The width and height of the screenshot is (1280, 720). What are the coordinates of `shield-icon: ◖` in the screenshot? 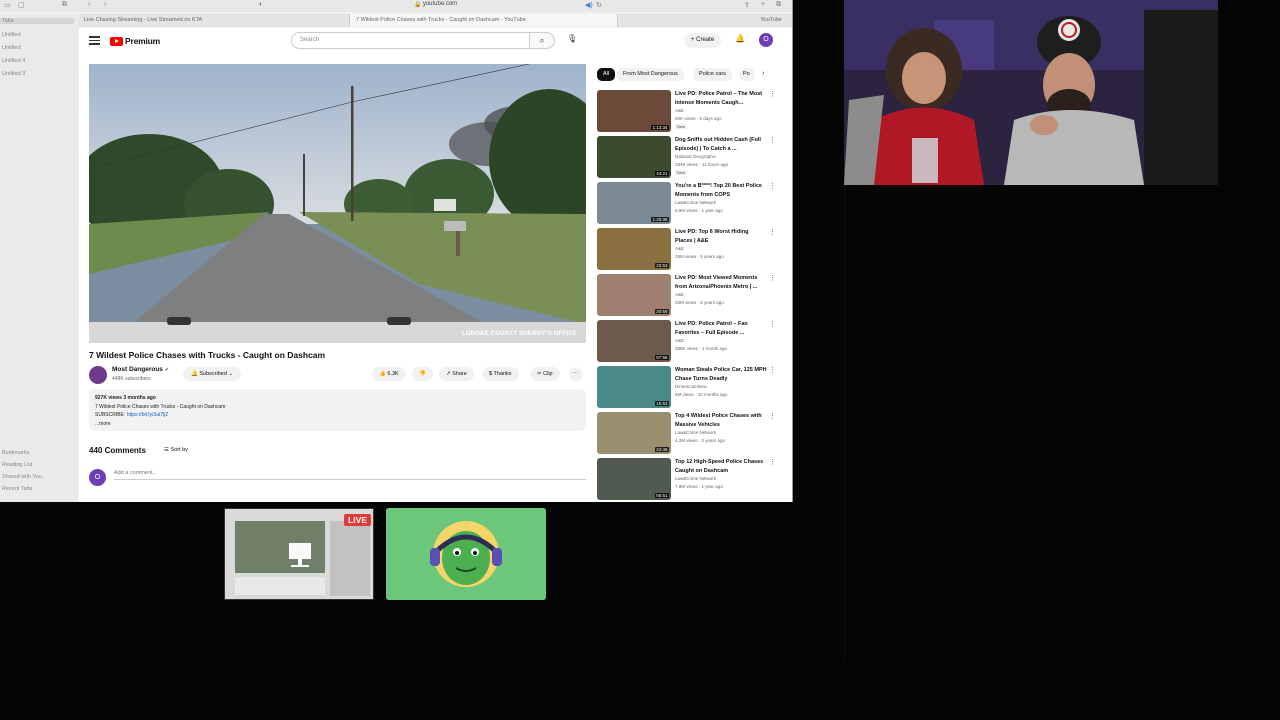 It's located at (260, 4).